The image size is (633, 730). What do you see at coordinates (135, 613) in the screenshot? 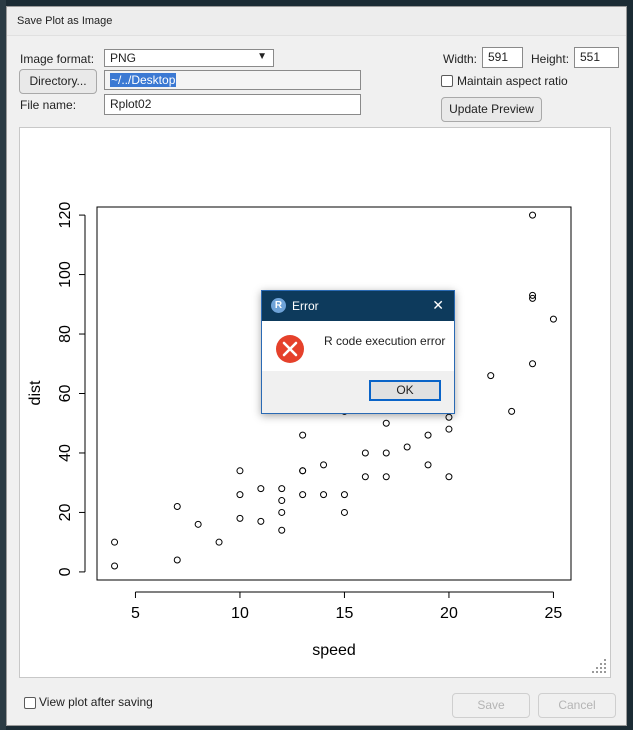
I see `x-tick-label: 5` at bounding box center [135, 613].